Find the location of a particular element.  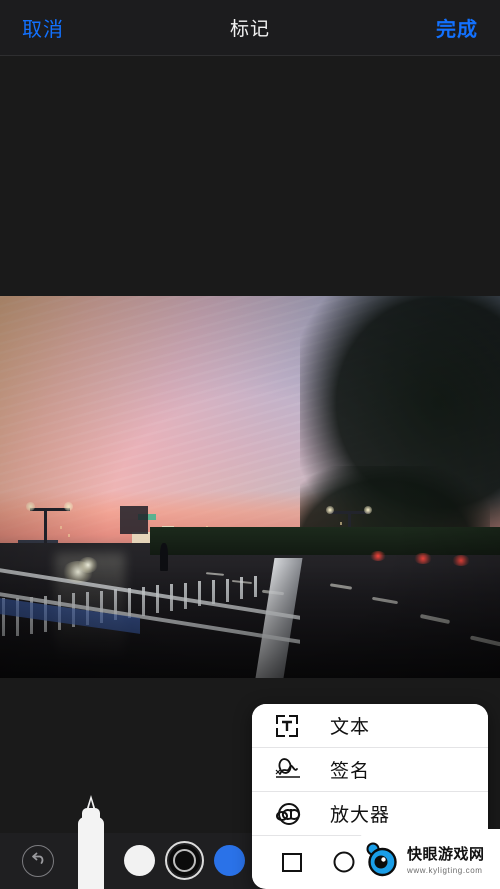

watermark-title: 快眼游戏网 is located at coordinates (446, 854).